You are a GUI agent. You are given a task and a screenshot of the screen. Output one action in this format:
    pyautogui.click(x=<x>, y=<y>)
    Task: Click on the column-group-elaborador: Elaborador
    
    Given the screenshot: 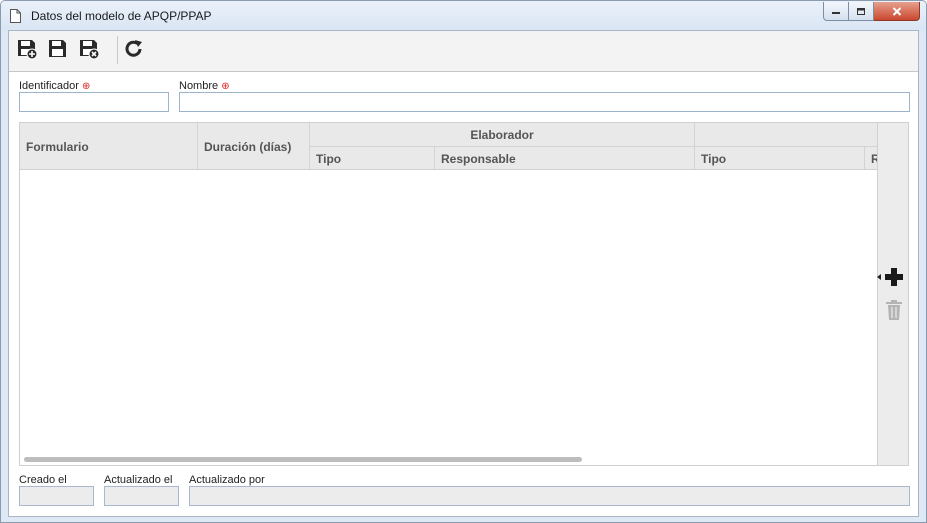 What is the action you would take?
    pyautogui.click(x=502, y=134)
    